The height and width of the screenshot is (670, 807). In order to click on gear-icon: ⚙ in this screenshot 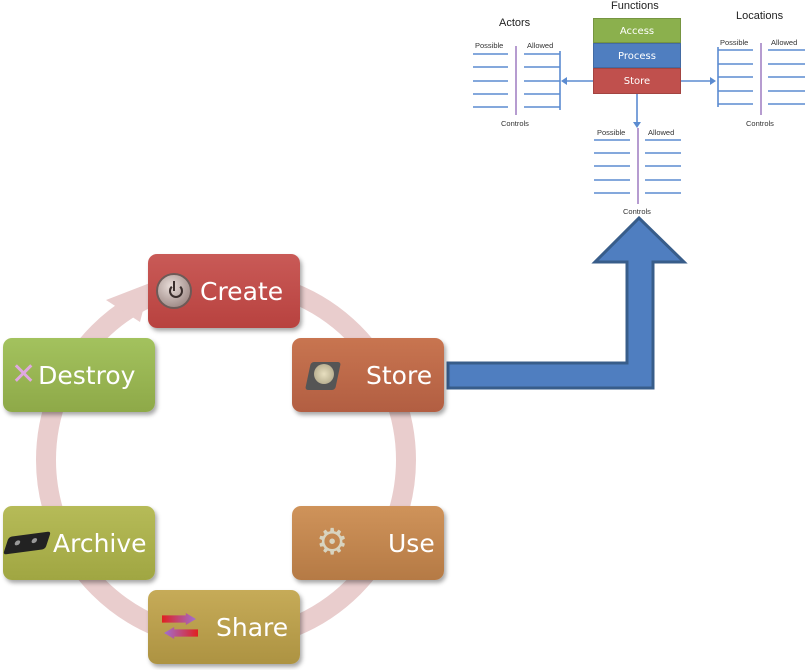, I will do `click(332, 542)`.